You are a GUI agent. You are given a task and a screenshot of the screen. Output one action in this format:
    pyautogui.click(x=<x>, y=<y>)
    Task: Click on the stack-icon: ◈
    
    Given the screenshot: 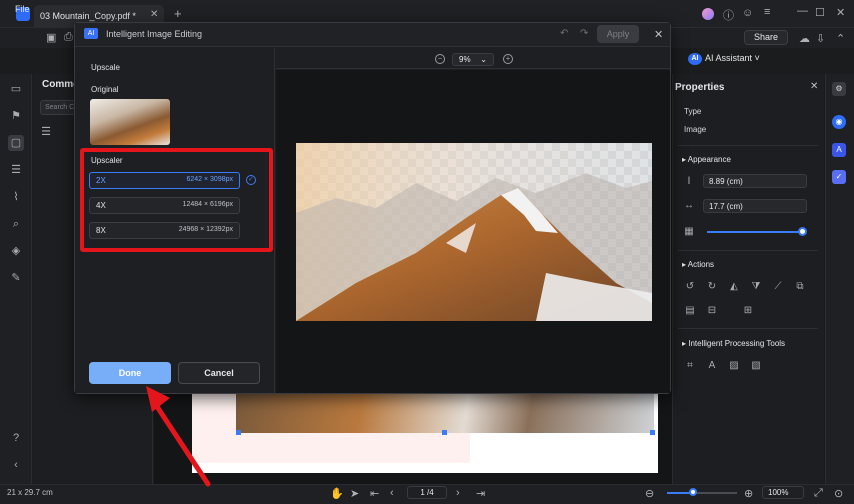 What is the action you would take?
    pyautogui.click(x=16, y=251)
    